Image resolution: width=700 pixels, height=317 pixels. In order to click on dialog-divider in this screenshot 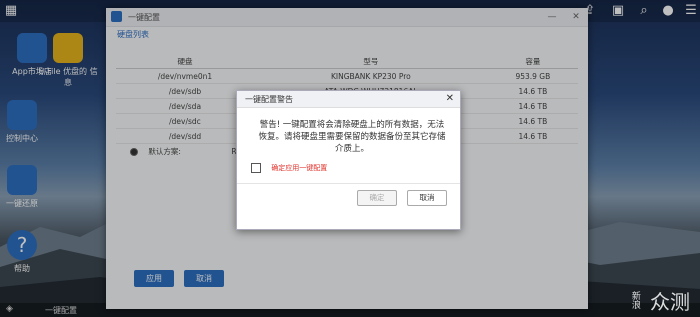, I will do `click(348, 183)`.